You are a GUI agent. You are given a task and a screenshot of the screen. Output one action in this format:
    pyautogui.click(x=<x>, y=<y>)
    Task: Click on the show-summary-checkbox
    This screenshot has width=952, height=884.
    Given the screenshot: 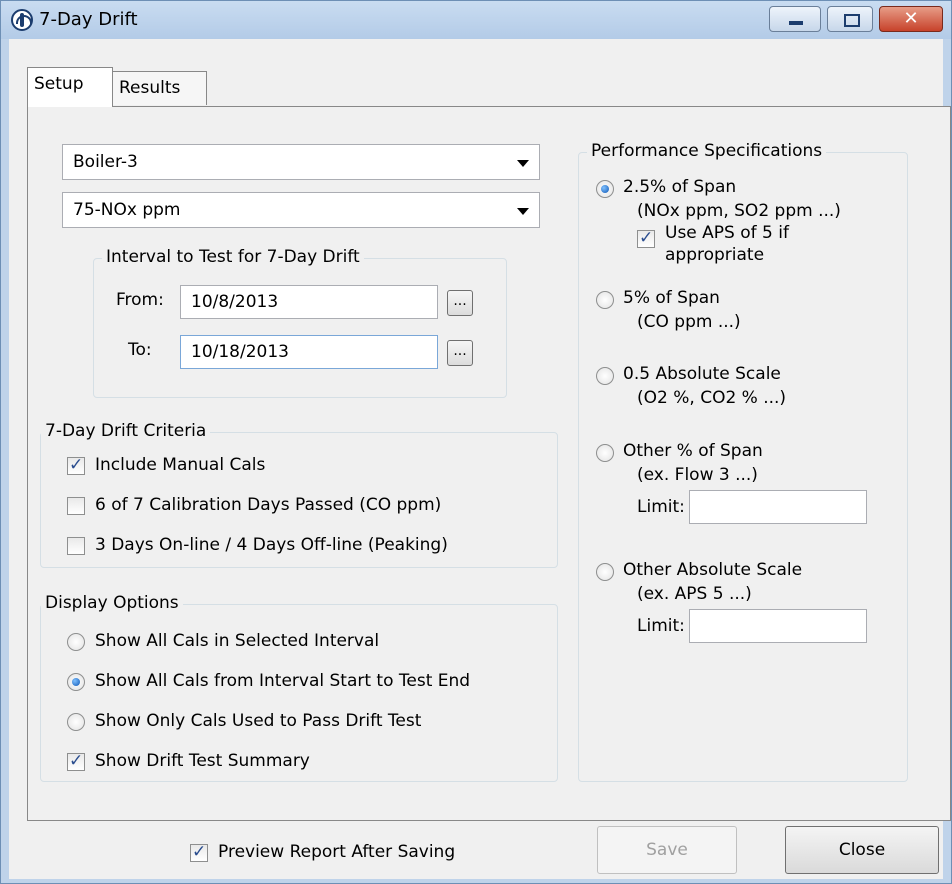 What is the action you would take?
    pyautogui.click(x=76, y=761)
    